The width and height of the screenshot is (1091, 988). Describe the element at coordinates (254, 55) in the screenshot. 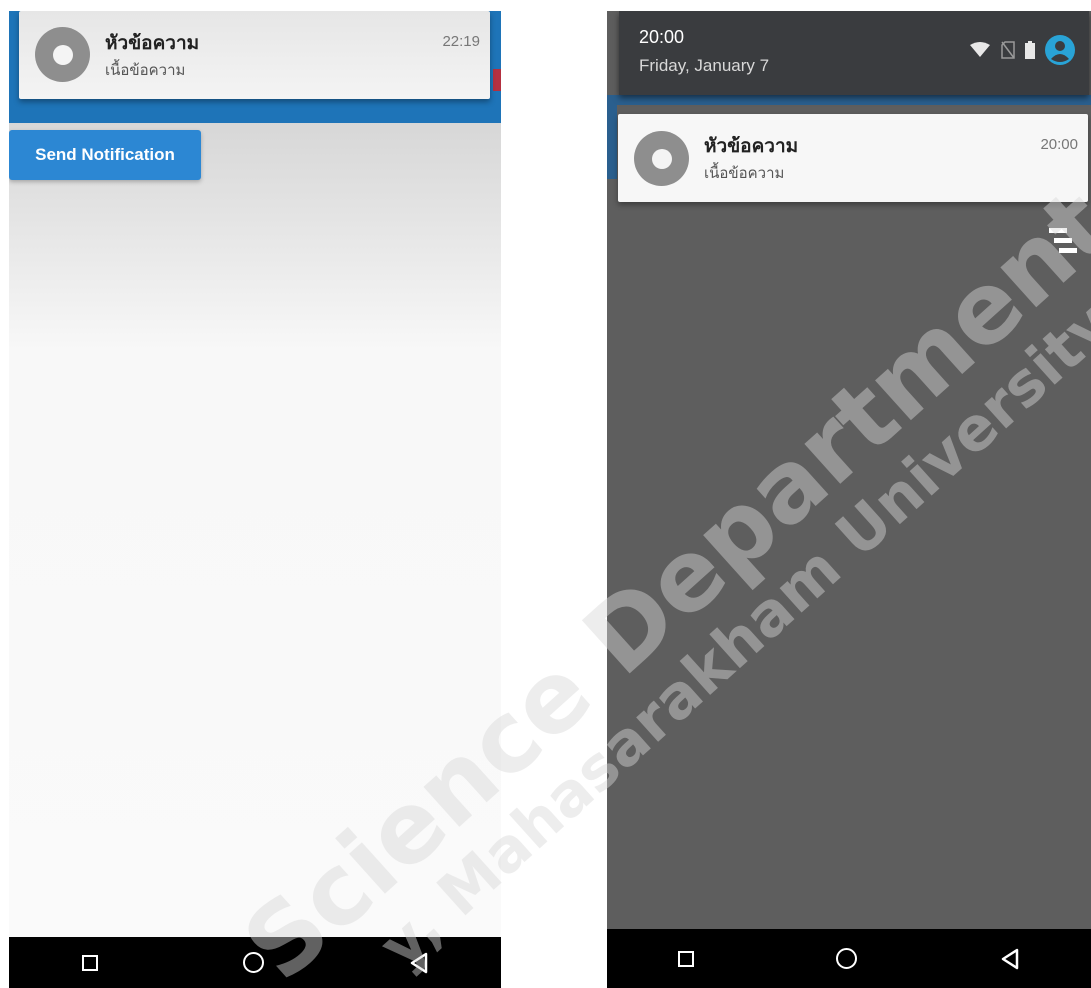

I see `heads-up-notification: หัวข้อความ เนื้อข้อความ 22:19` at that location.